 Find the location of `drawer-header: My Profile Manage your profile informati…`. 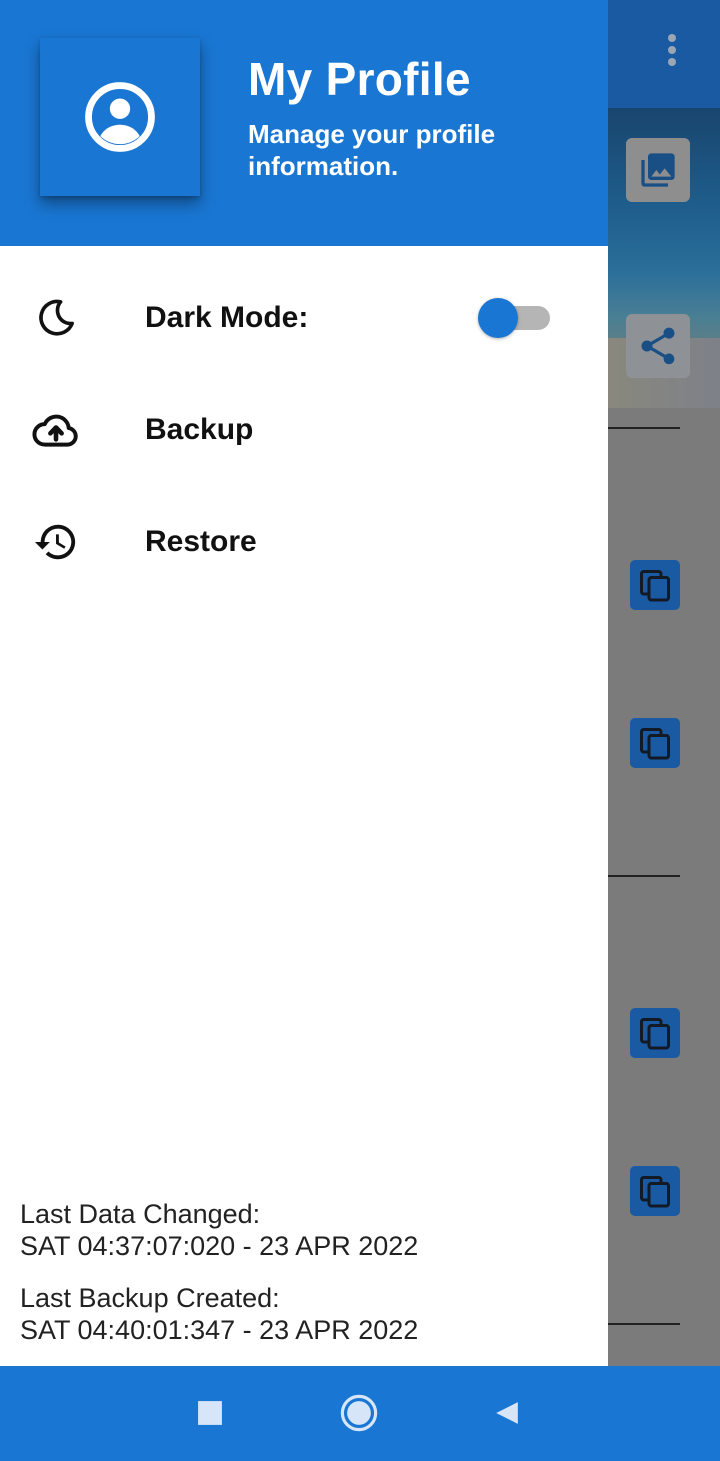

drawer-header: My Profile Manage your profile informati… is located at coordinates (304, 123).